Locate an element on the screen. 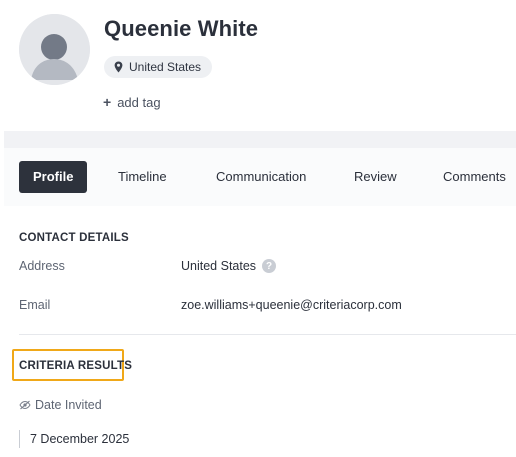 Image resolution: width=516 pixels, height=457 pixels. address-value-row: United States ? is located at coordinates (229, 266).